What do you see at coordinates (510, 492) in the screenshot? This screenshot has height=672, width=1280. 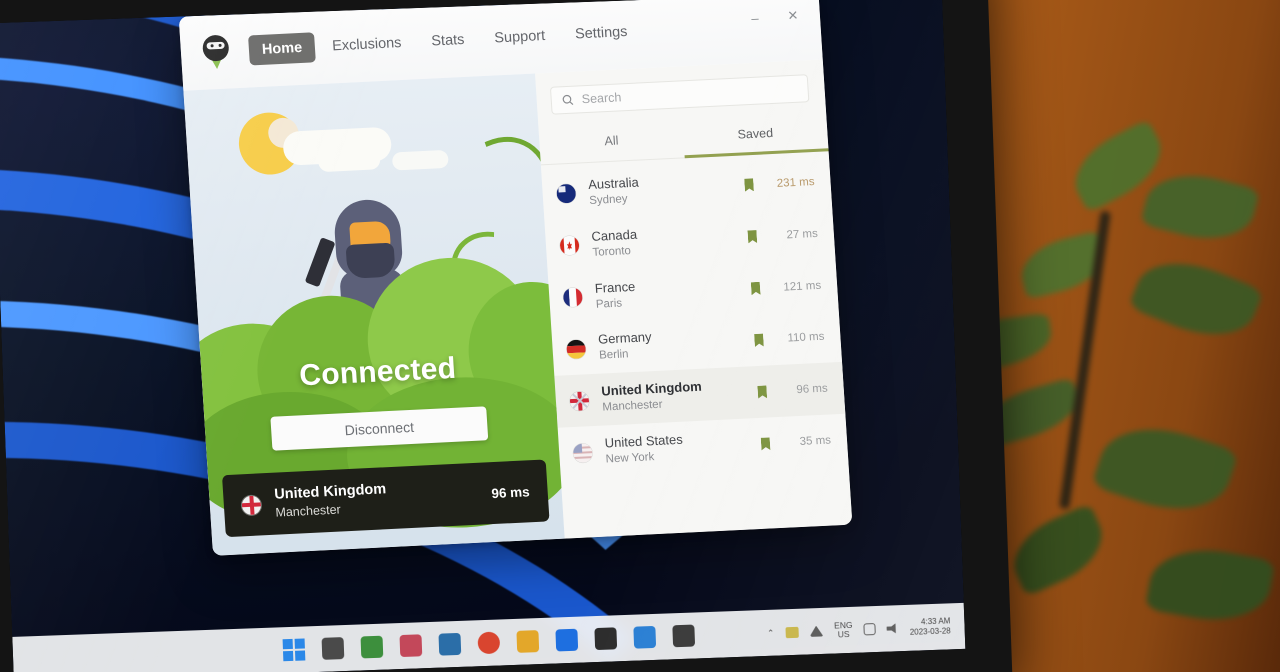 I see `current-ping: 96 ms` at bounding box center [510, 492].